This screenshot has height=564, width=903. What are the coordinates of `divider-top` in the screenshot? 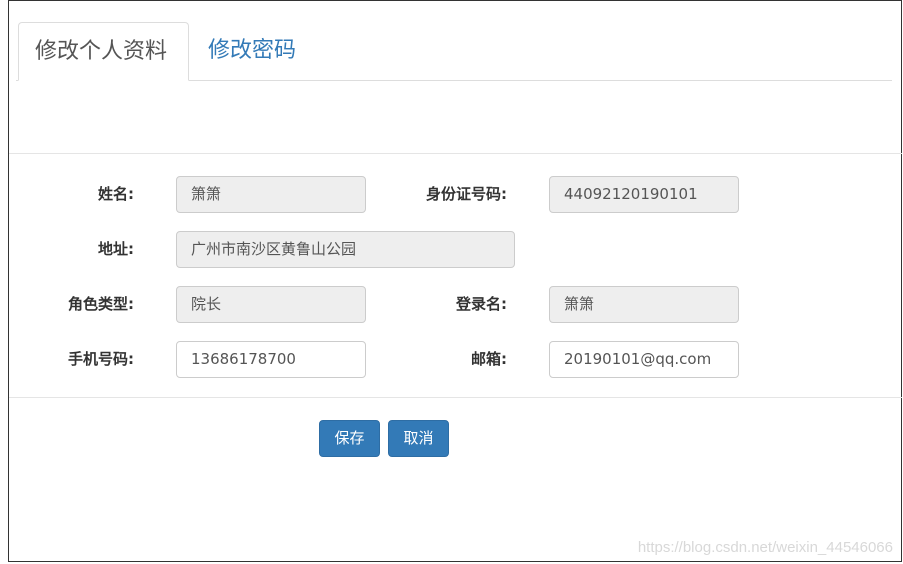 It's located at (455, 153).